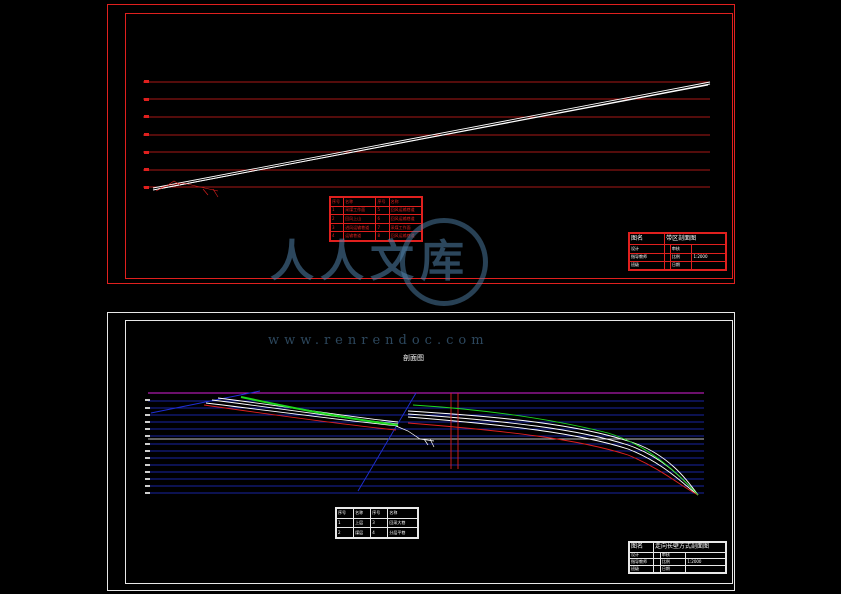 This screenshot has height=594, width=841. I want to click on coal-seam, so click(555, 450).